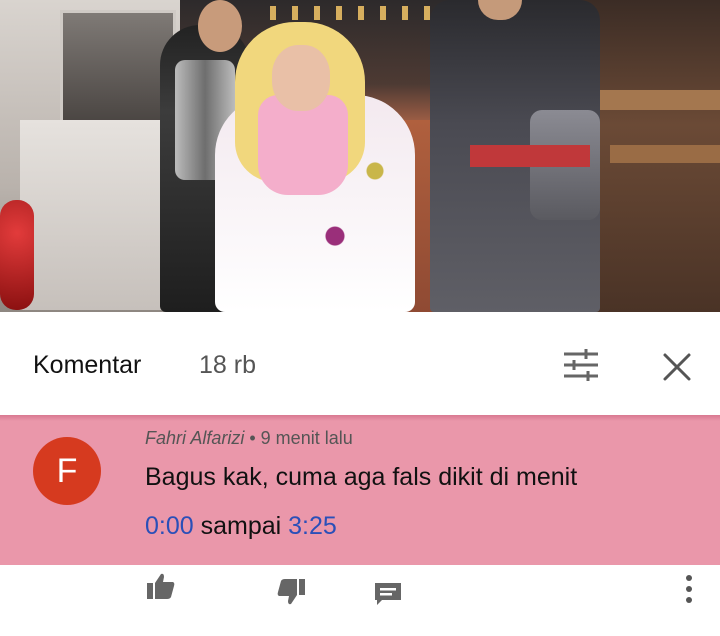 The image size is (720, 636). I want to click on comment-text-continued: 0:00 sampai 3:25, so click(241, 526).